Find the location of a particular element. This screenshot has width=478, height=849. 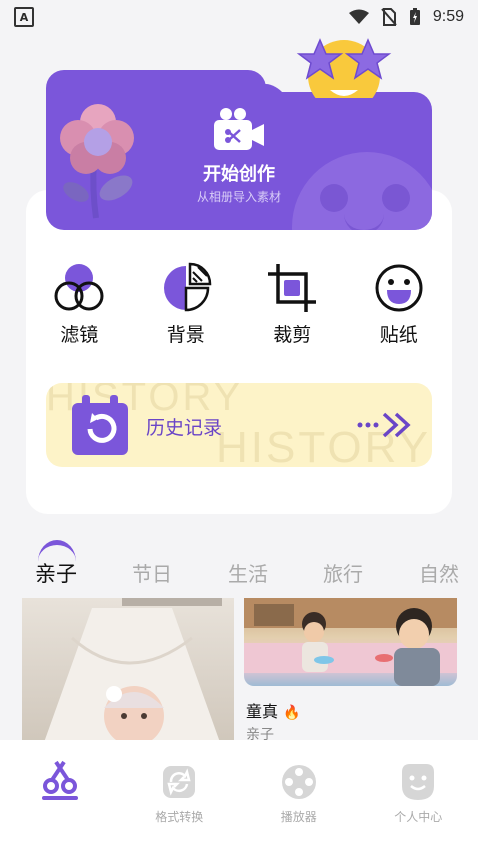

nav-player-label: 播放器 is located at coordinates (298, 817).